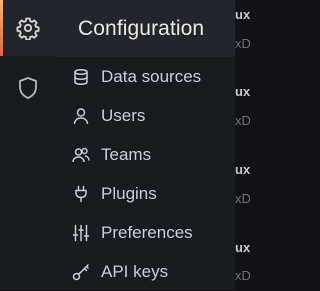 Image resolution: width=320 pixels, height=291 pixels. Describe the element at coordinates (151, 76) in the screenshot. I see `menu-item-label: Data sources` at that location.